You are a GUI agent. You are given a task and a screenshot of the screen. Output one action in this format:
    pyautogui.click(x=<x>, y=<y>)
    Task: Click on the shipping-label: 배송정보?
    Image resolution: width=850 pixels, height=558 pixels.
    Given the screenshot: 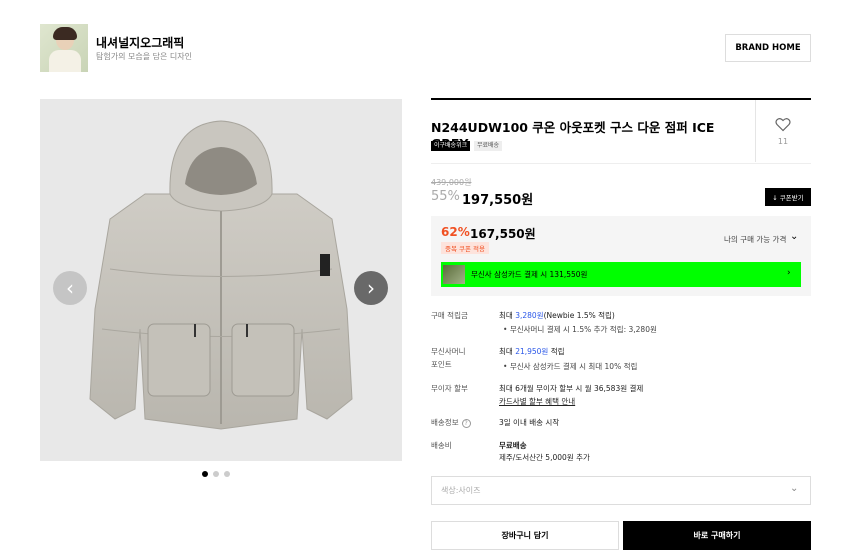 What is the action you would take?
    pyautogui.click(x=451, y=422)
    